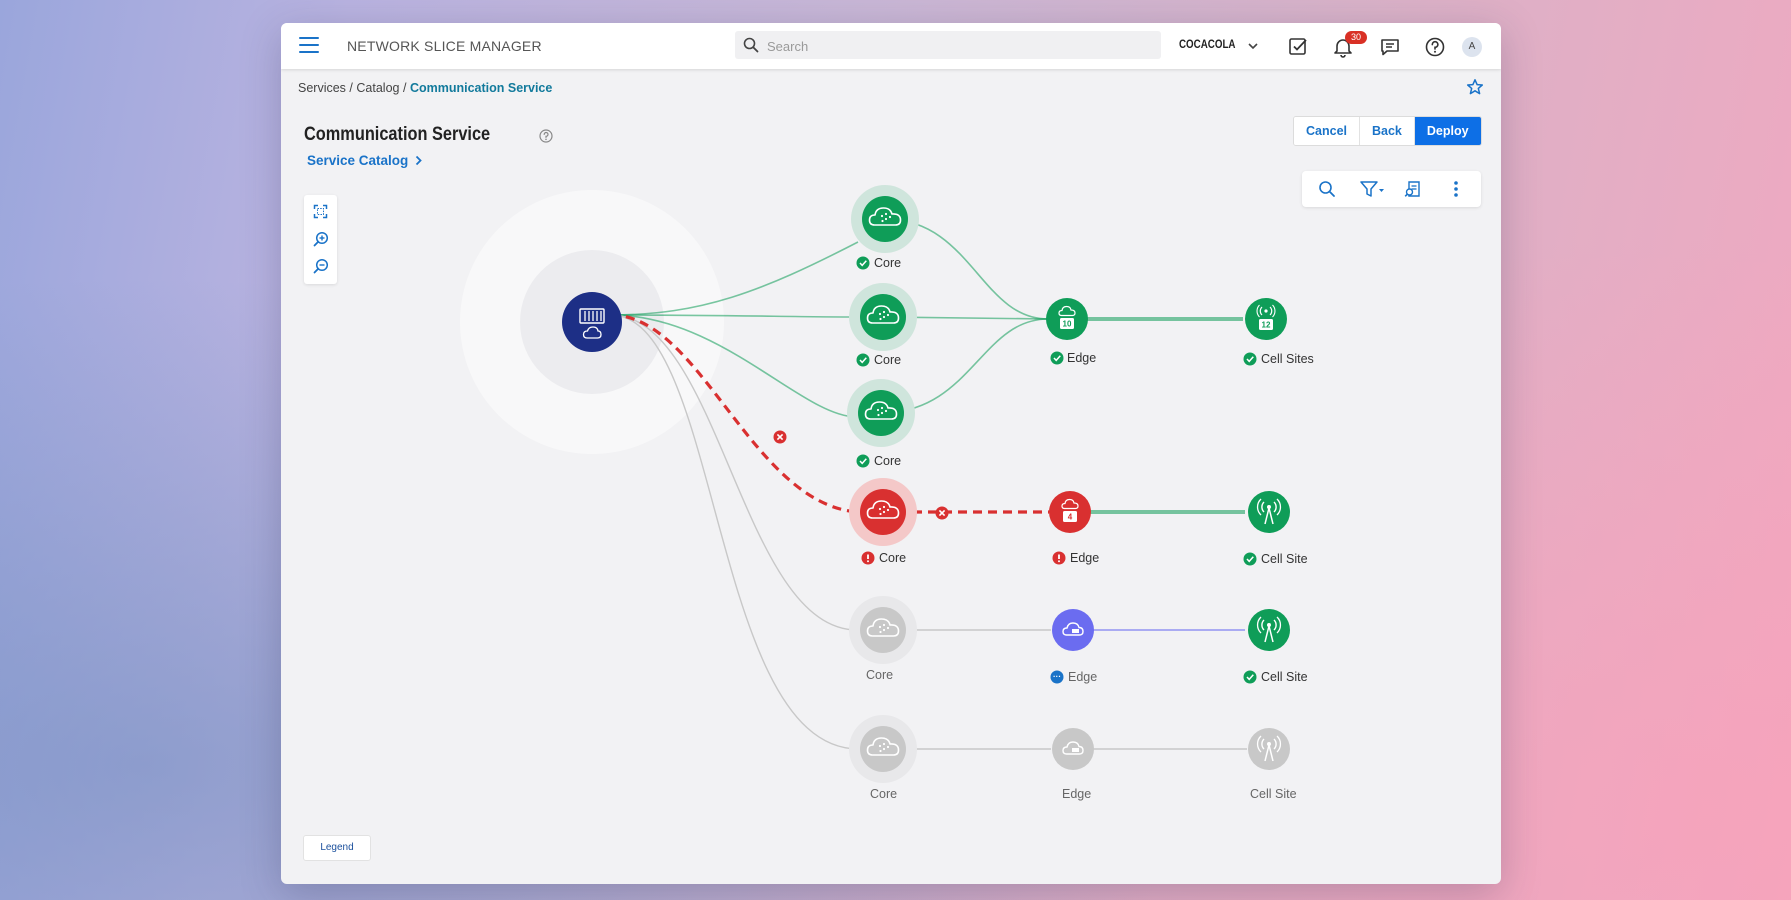  What do you see at coordinates (1266, 319) in the screenshot?
I see `cell-site-node: 12` at bounding box center [1266, 319].